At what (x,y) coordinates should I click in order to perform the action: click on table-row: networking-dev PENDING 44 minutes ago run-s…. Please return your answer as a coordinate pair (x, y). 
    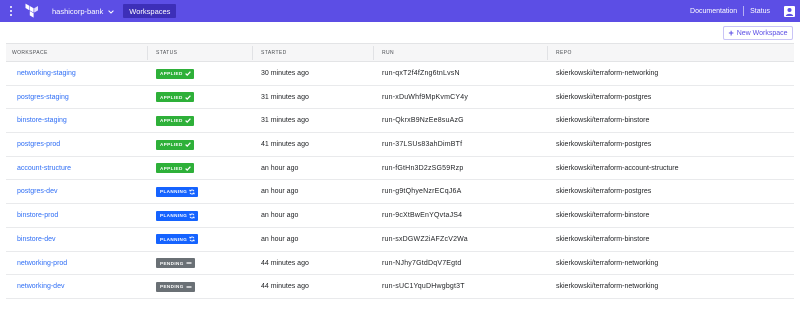
    Looking at the image, I should click on (400, 287).